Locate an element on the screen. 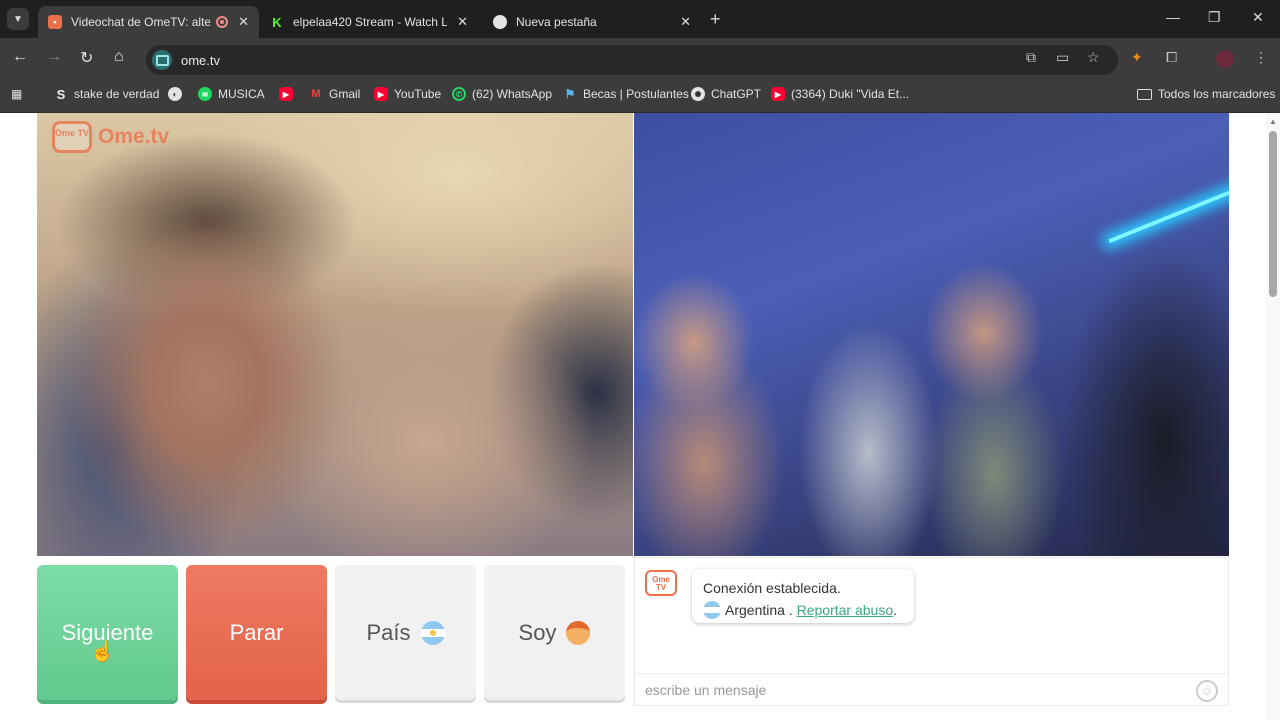 The image size is (1280, 720). tab-search-button: ▼ is located at coordinates (18, 19).